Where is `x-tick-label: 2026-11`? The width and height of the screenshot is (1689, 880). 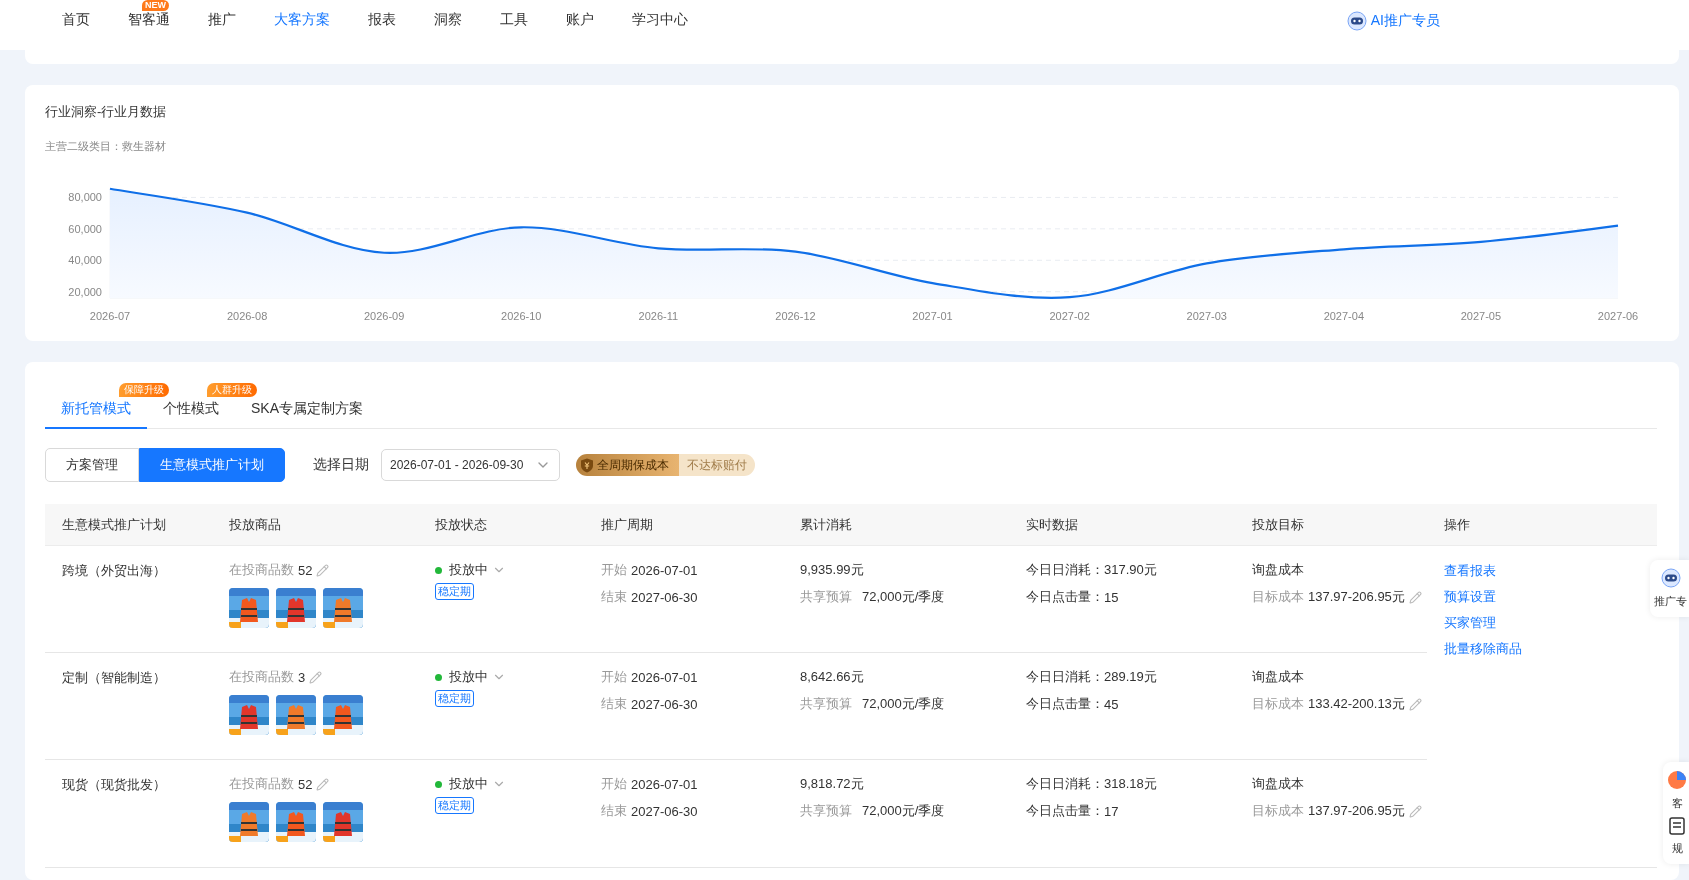
x-tick-label: 2026-11 is located at coordinates (658, 316).